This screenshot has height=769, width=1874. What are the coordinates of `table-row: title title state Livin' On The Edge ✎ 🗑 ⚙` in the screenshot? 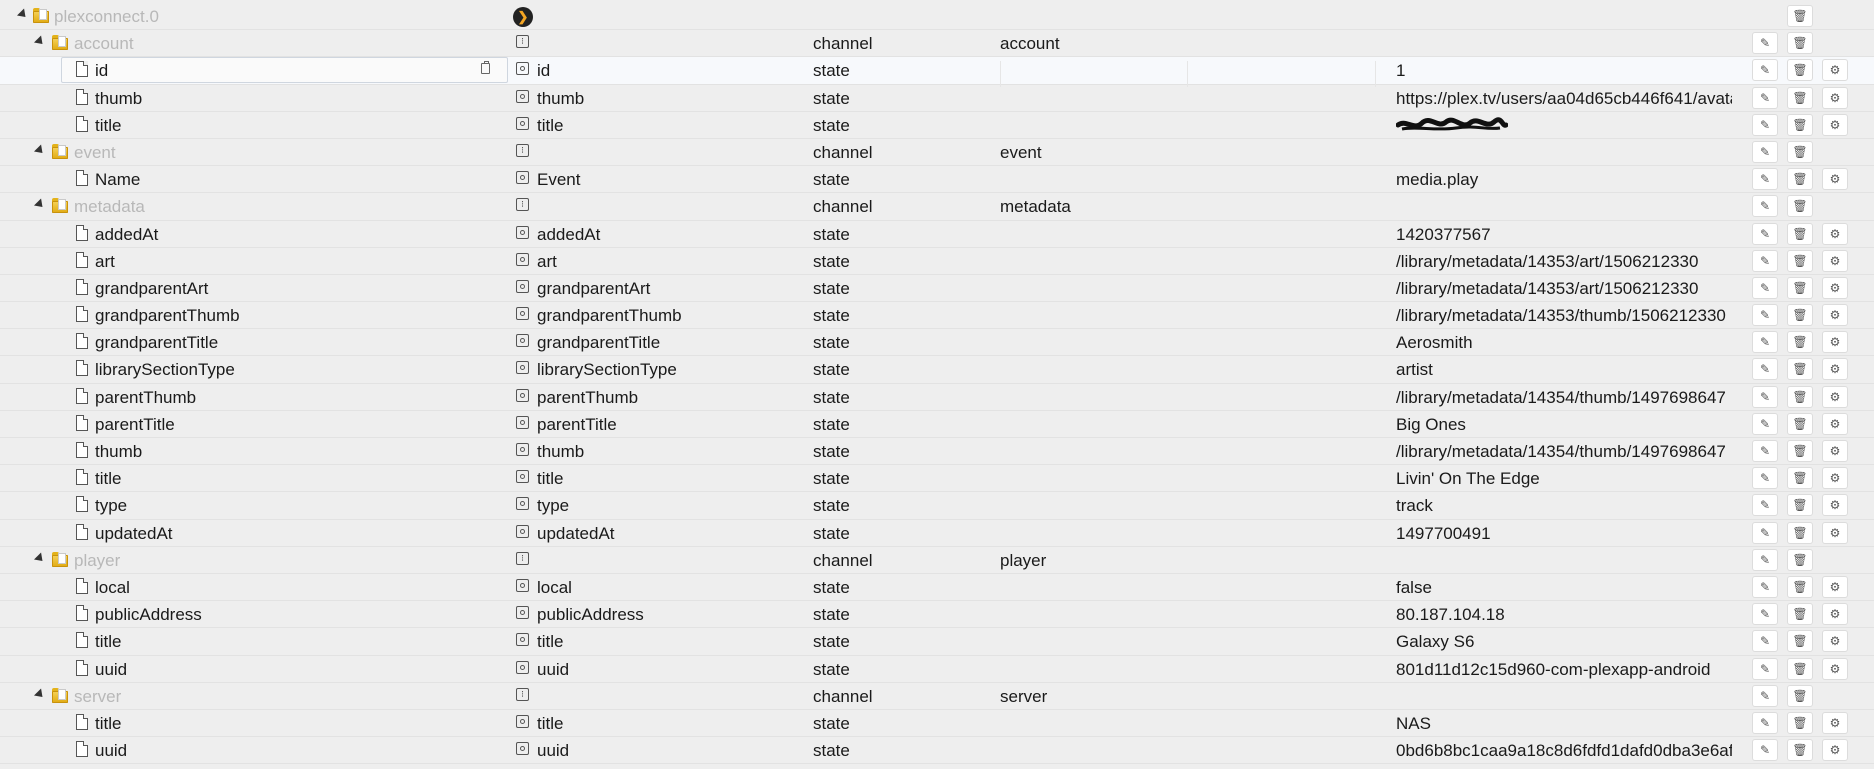 It's located at (937, 479).